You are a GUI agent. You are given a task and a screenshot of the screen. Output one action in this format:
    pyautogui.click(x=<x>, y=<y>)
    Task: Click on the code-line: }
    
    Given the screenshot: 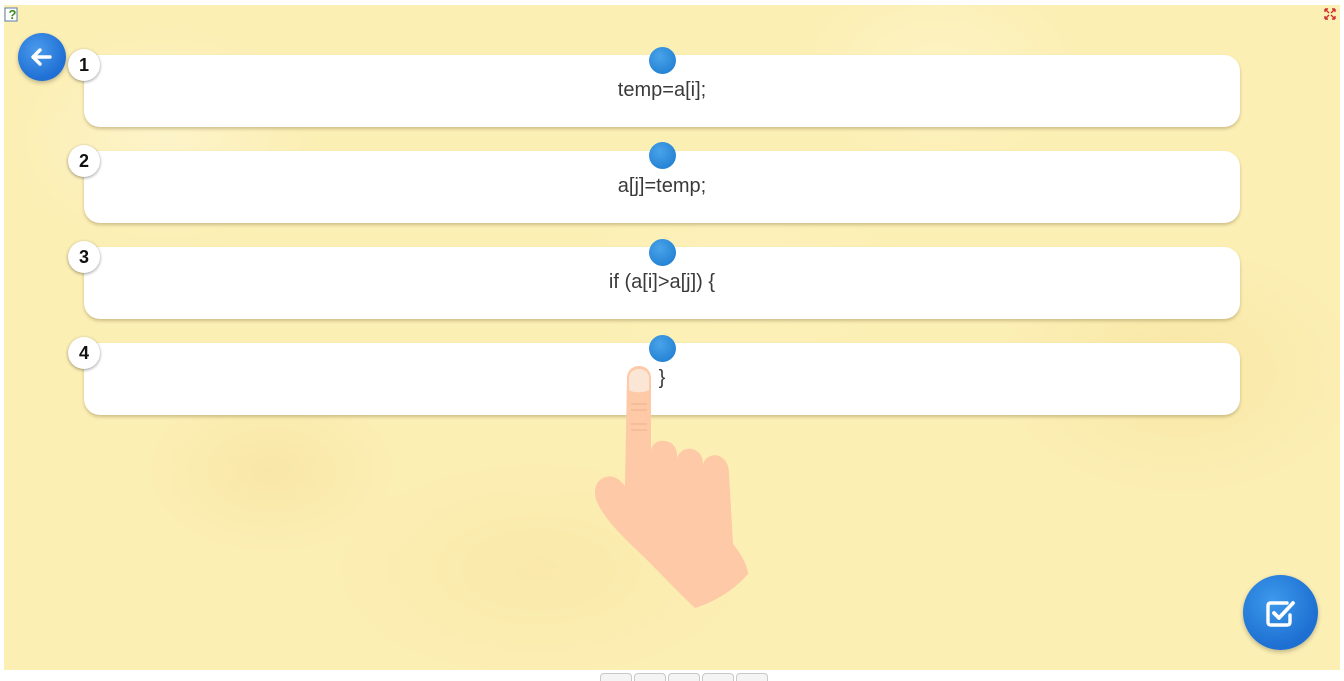 What is the action you would take?
    pyautogui.click(x=662, y=378)
    